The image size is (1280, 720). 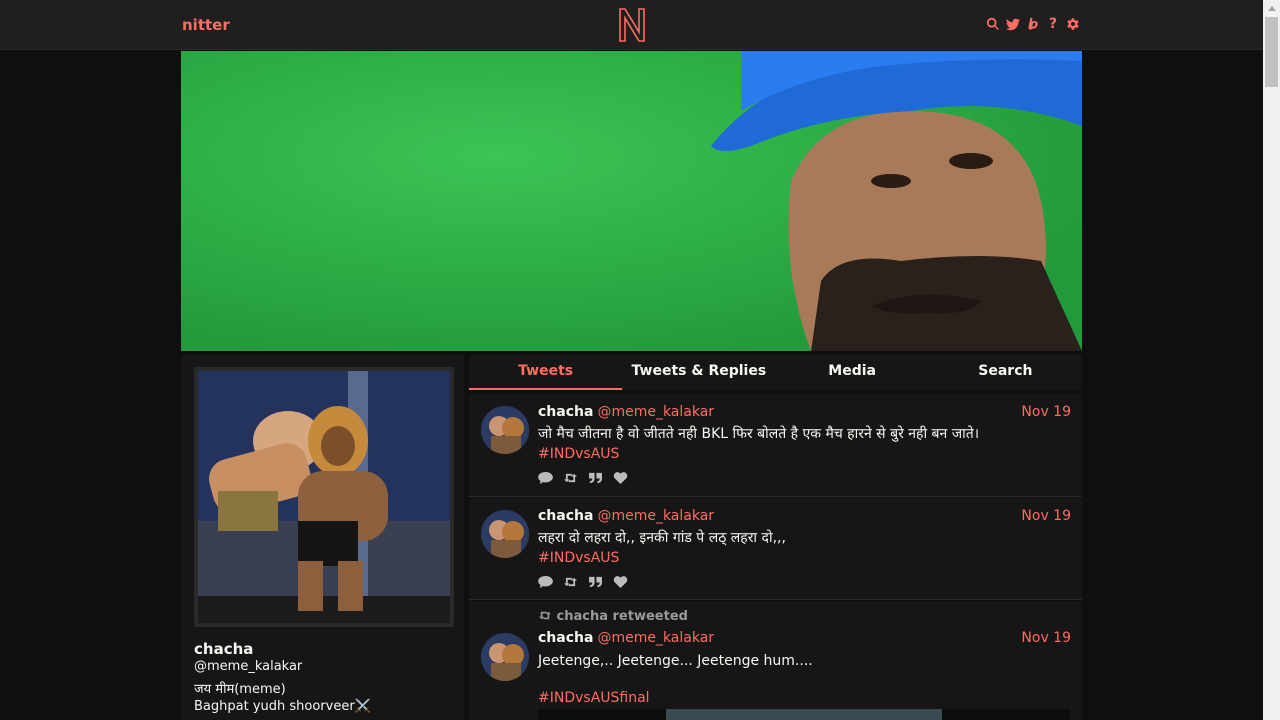 What do you see at coordinates (282, 698) in the screenshot?
I see `profile-bio: जय मीम(meme) Baghpat yudh shoorveer⚔️` at bounding box center [282, 698].